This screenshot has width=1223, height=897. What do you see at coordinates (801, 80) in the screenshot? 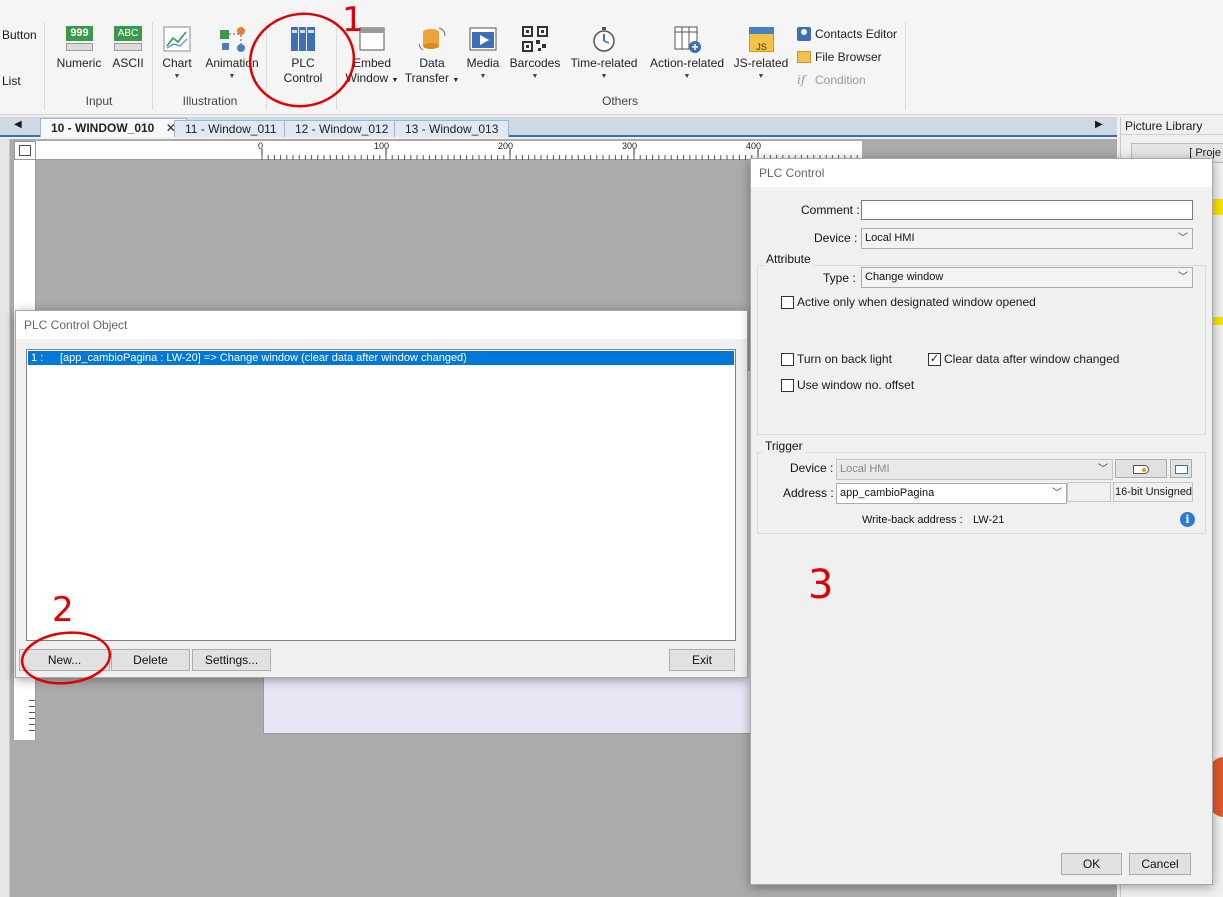
I see `condition-icon: if` at bounding box center [801, 80].